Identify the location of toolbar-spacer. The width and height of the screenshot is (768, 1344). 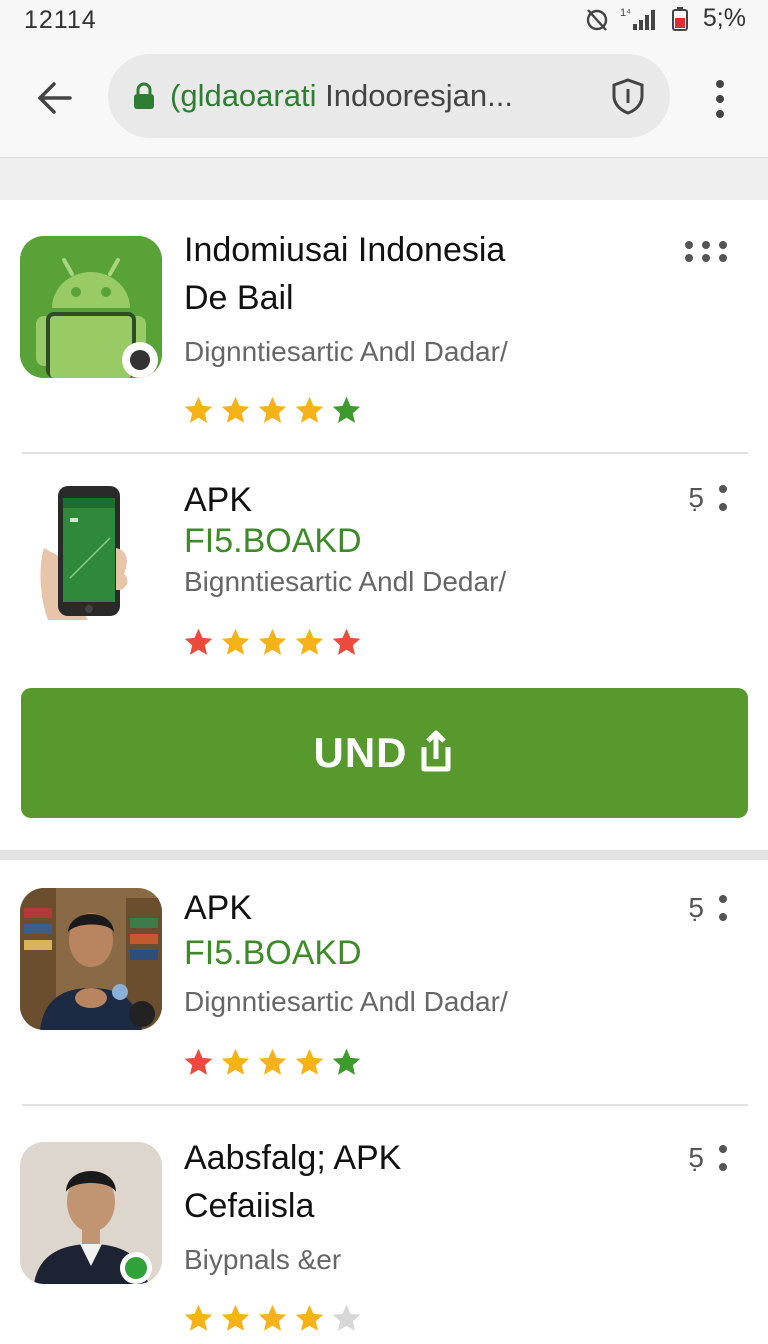
(384, 179).